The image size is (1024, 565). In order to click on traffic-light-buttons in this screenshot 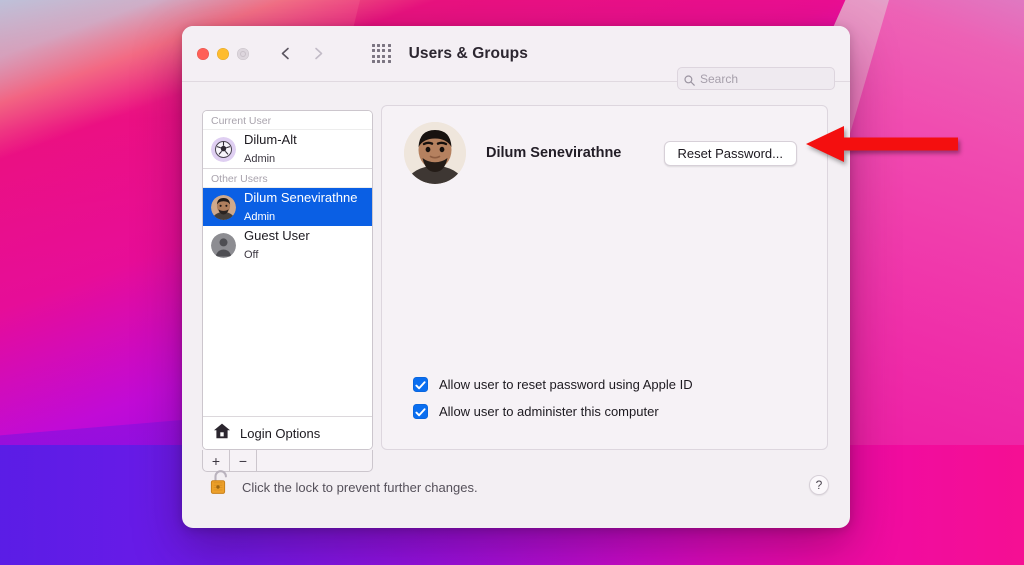, I will do `click(223, 53)`.